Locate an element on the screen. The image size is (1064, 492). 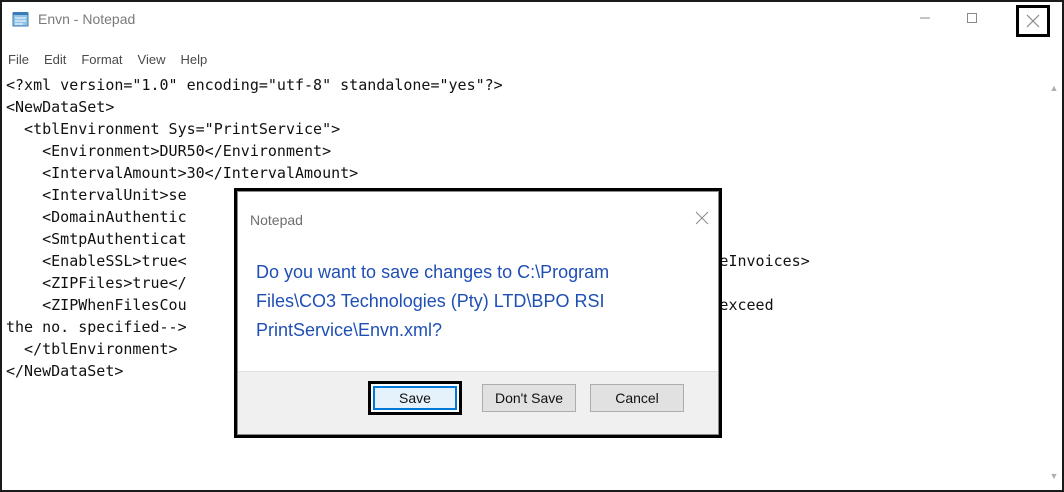
minimize-icon is located at coordinates (925, 18).